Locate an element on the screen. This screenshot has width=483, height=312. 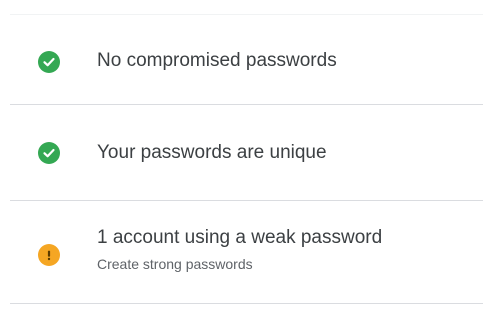
warning-circle-icon is located at coordinates (49, 255).